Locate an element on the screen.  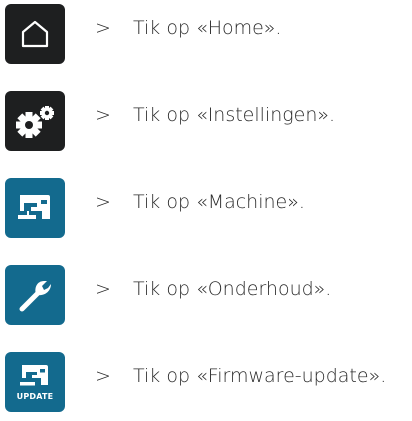
sewing-machine-icon is located at coordinates (34, 207).